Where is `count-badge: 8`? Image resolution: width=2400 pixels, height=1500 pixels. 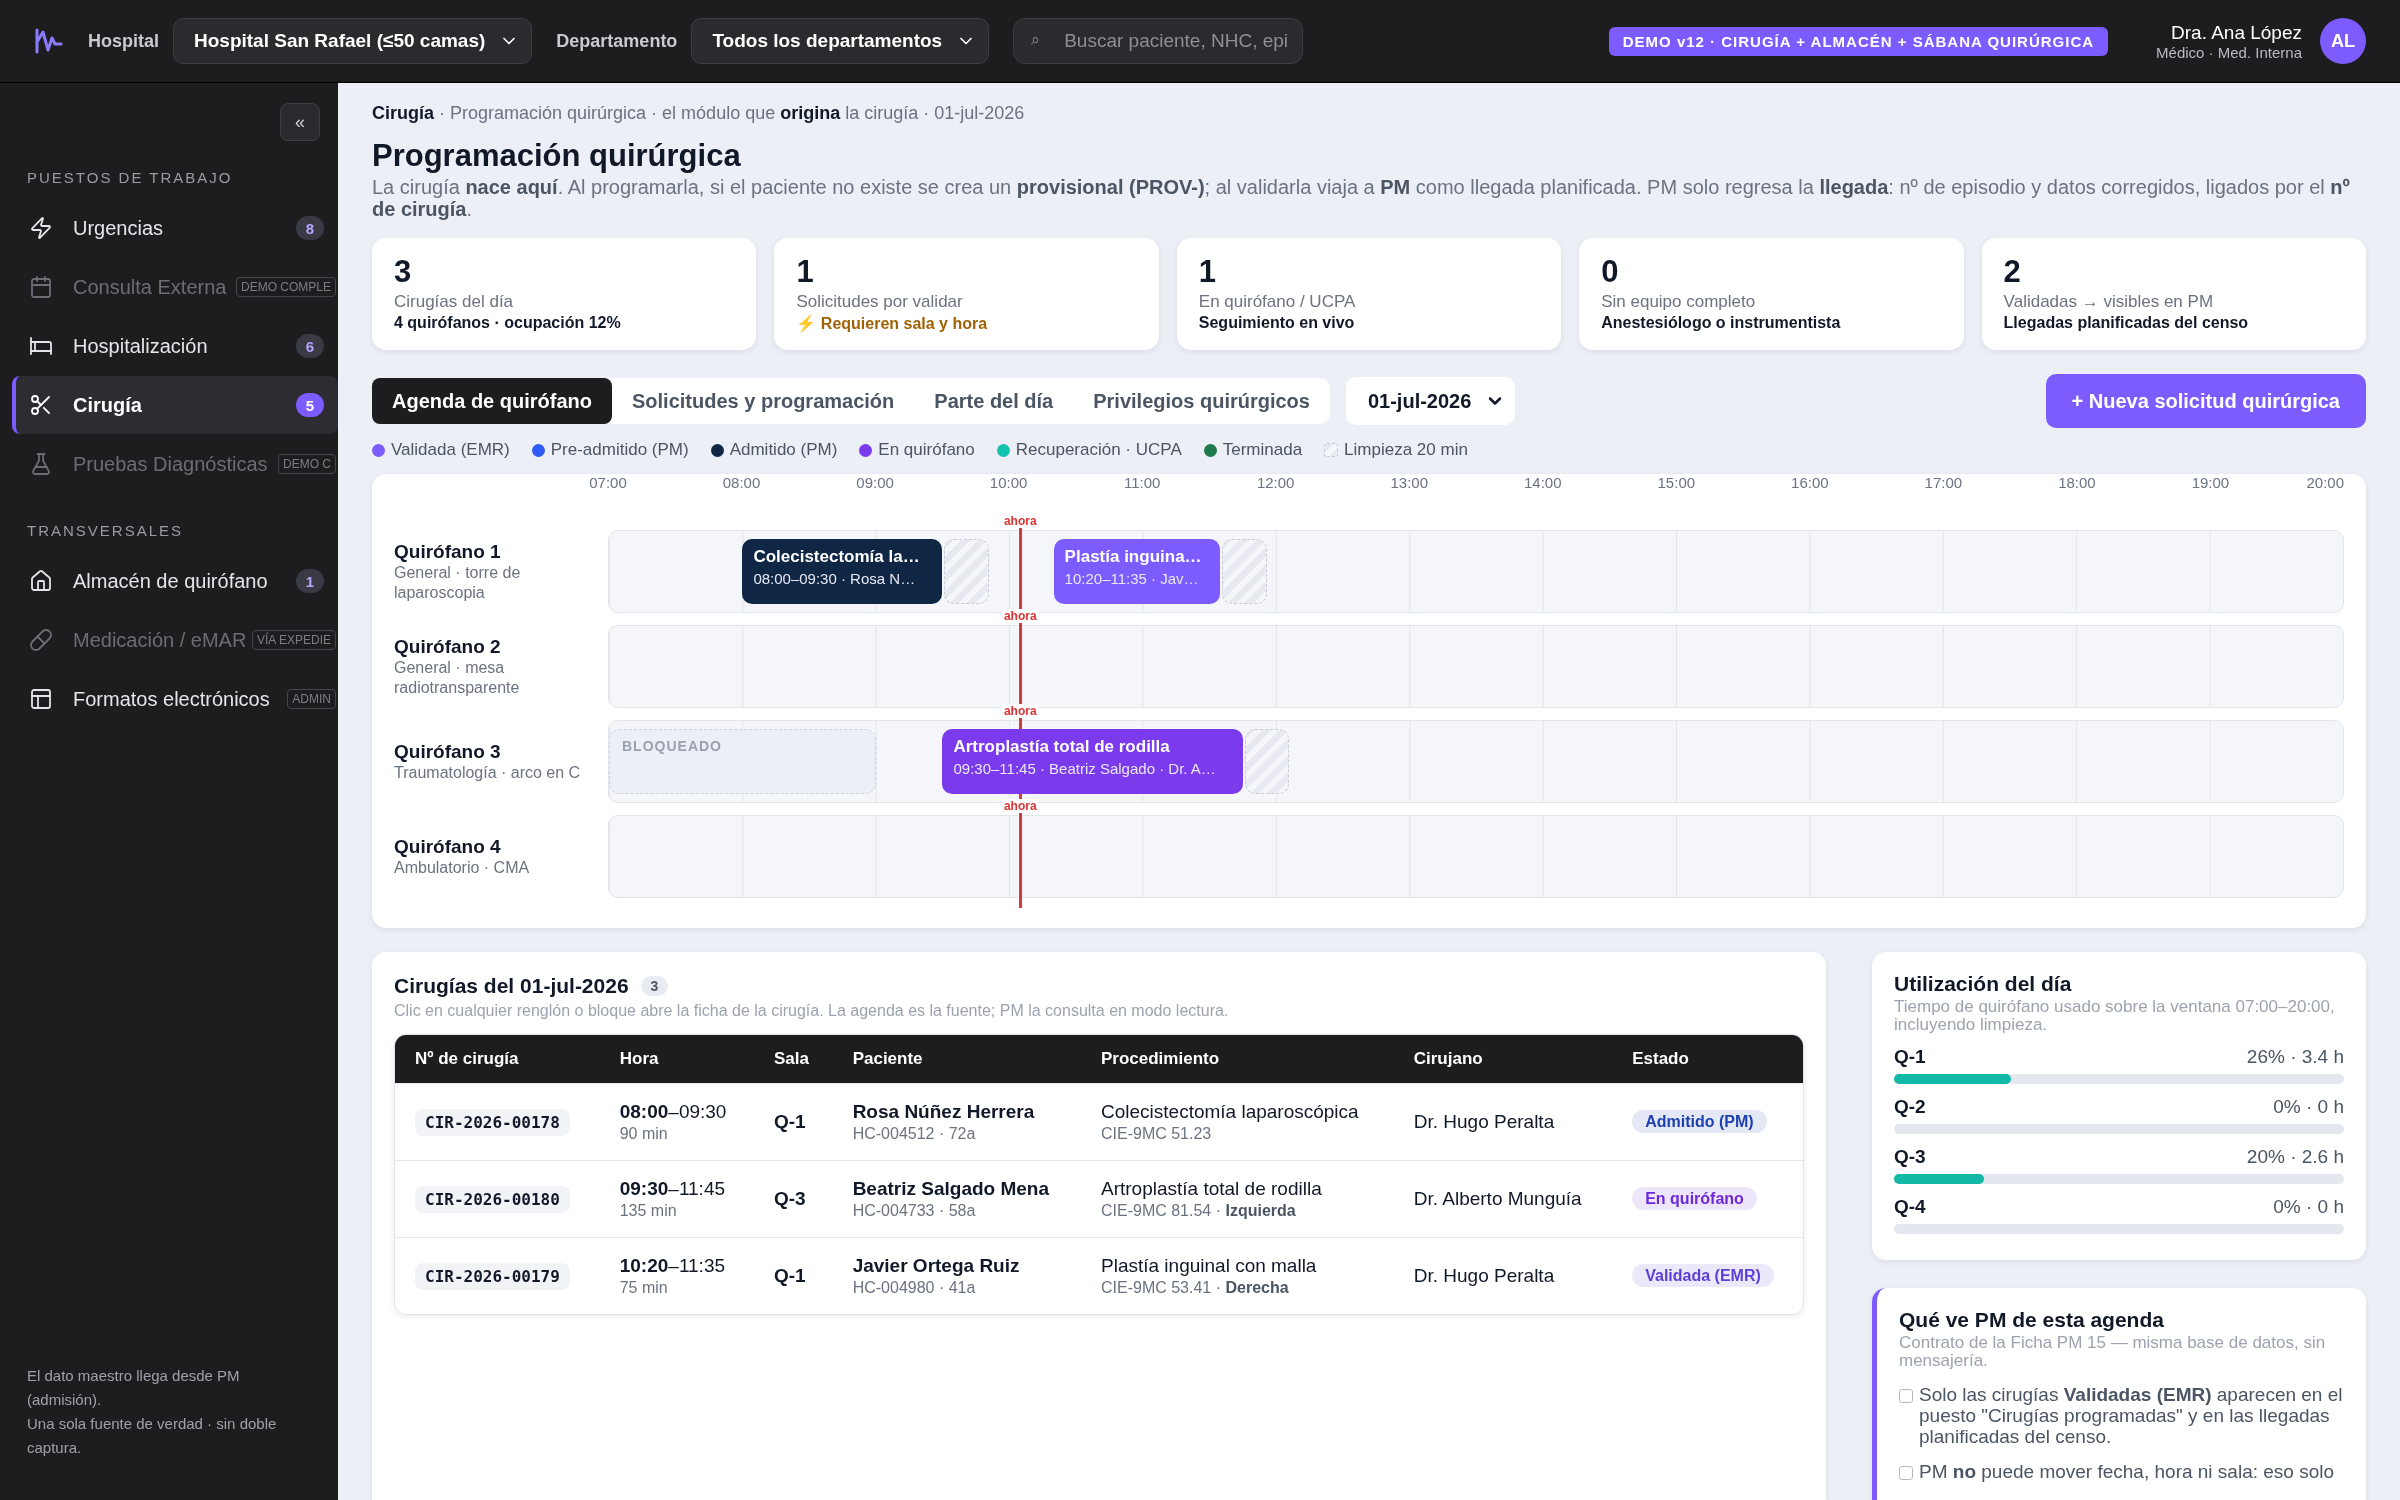
count-badge: 8 is located at coordinates (310, 228).